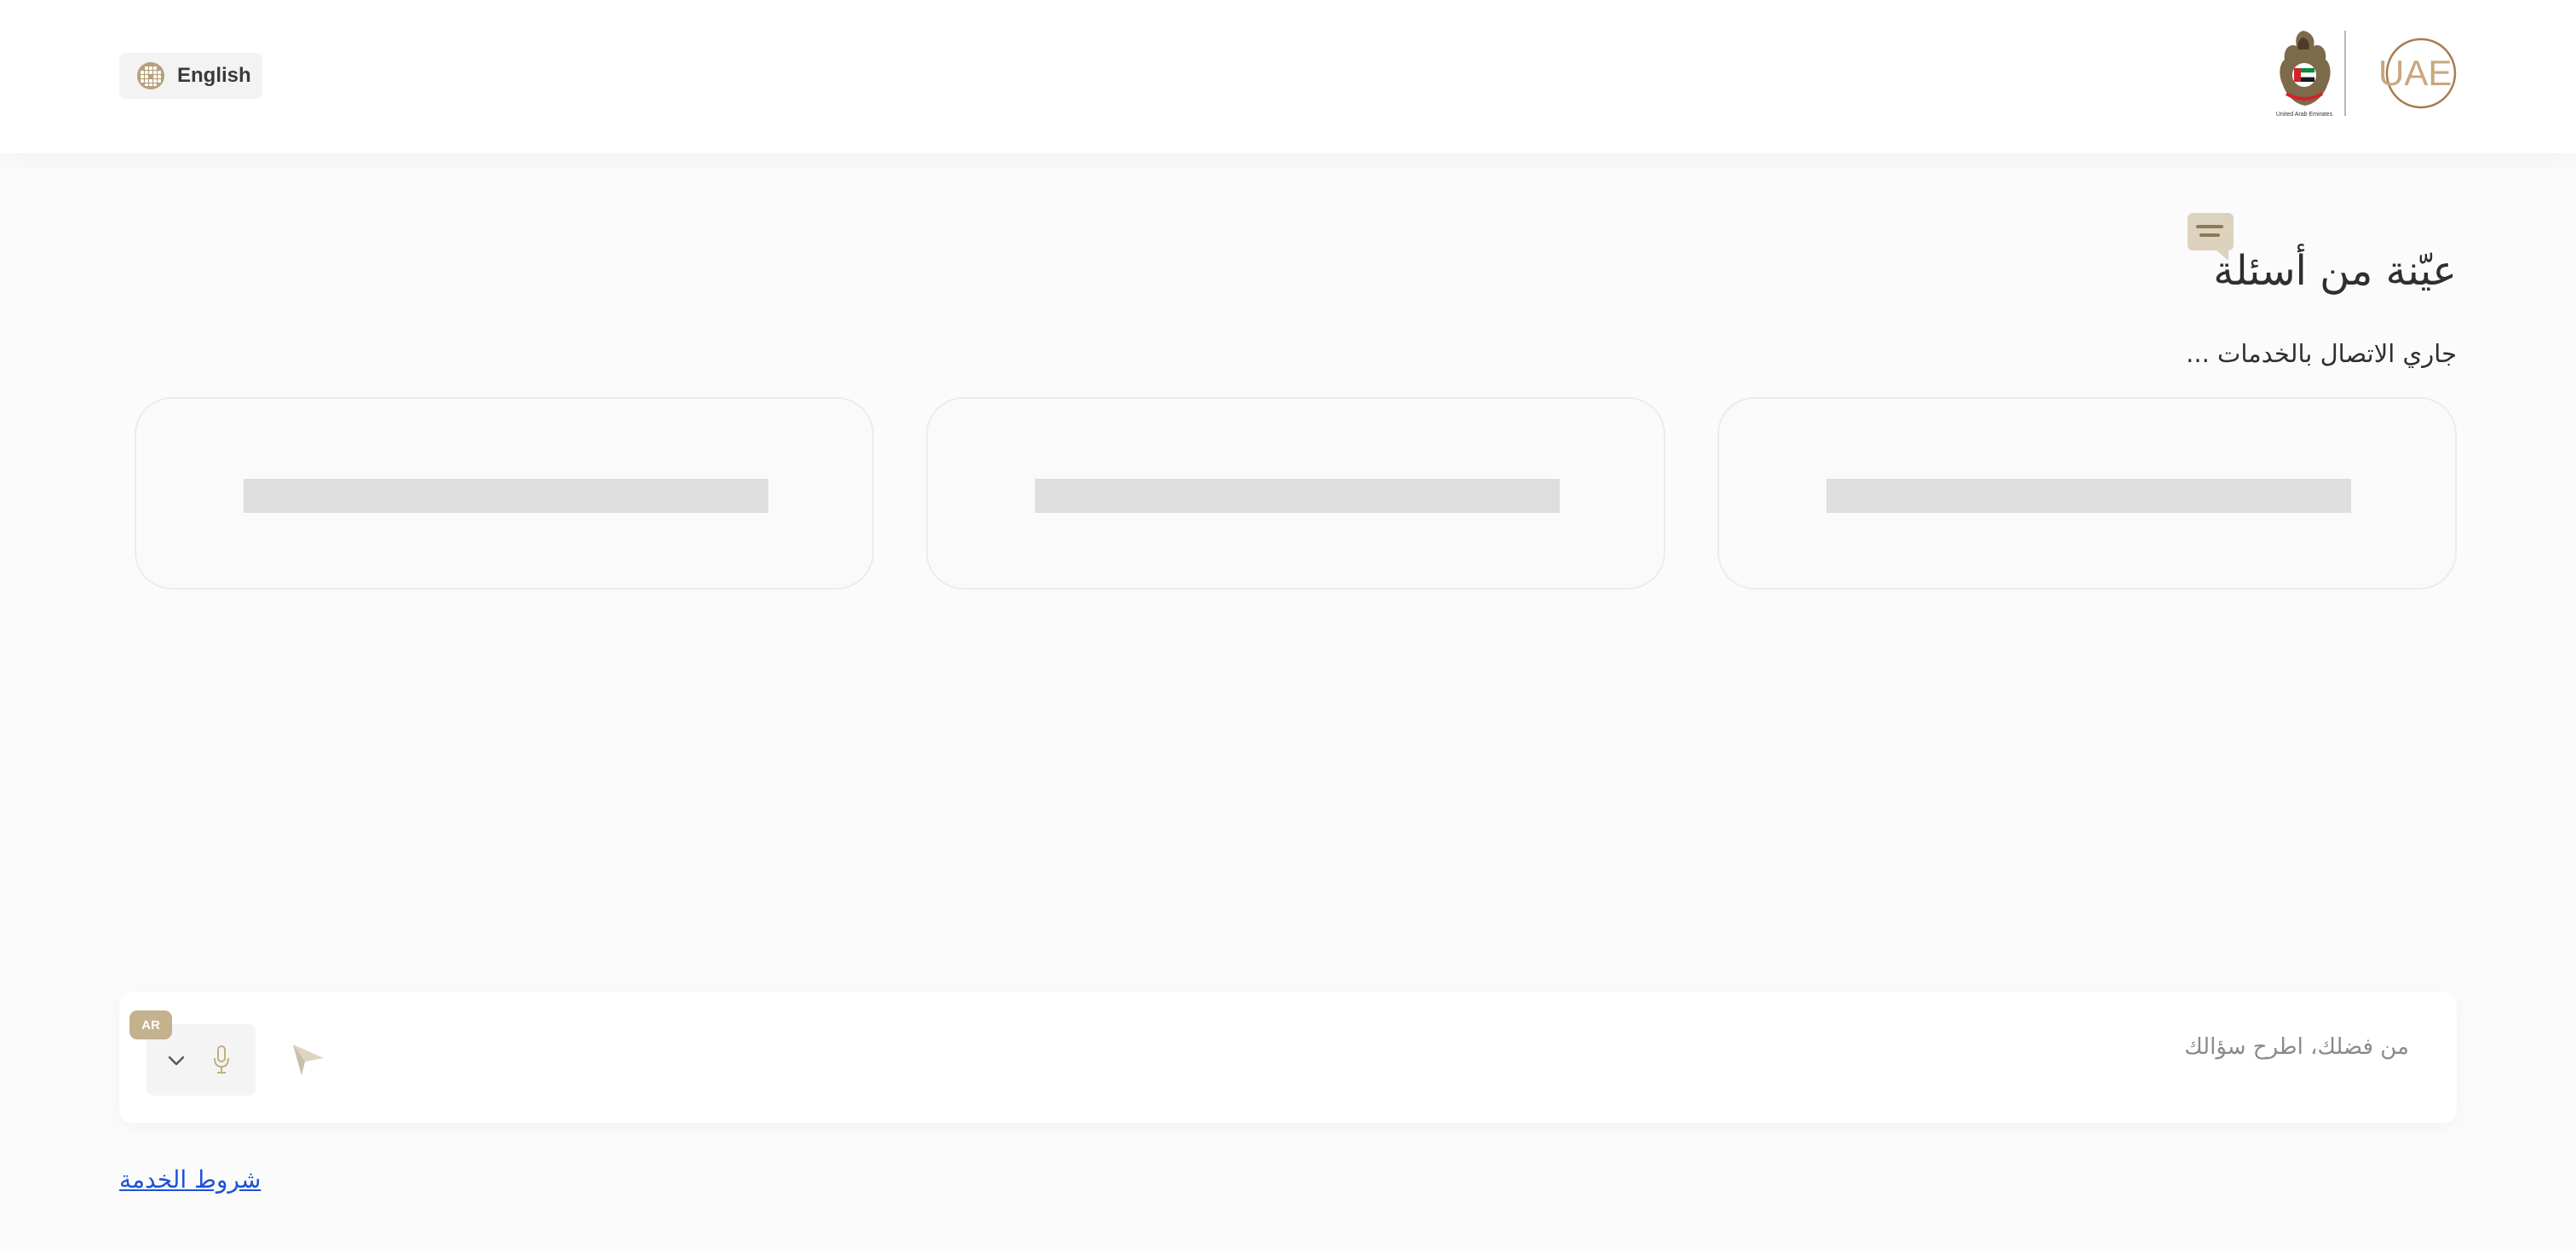 This screenshot has width=2576, height=1249. I want to click on chevron-down-icon, so click(176, 1061).